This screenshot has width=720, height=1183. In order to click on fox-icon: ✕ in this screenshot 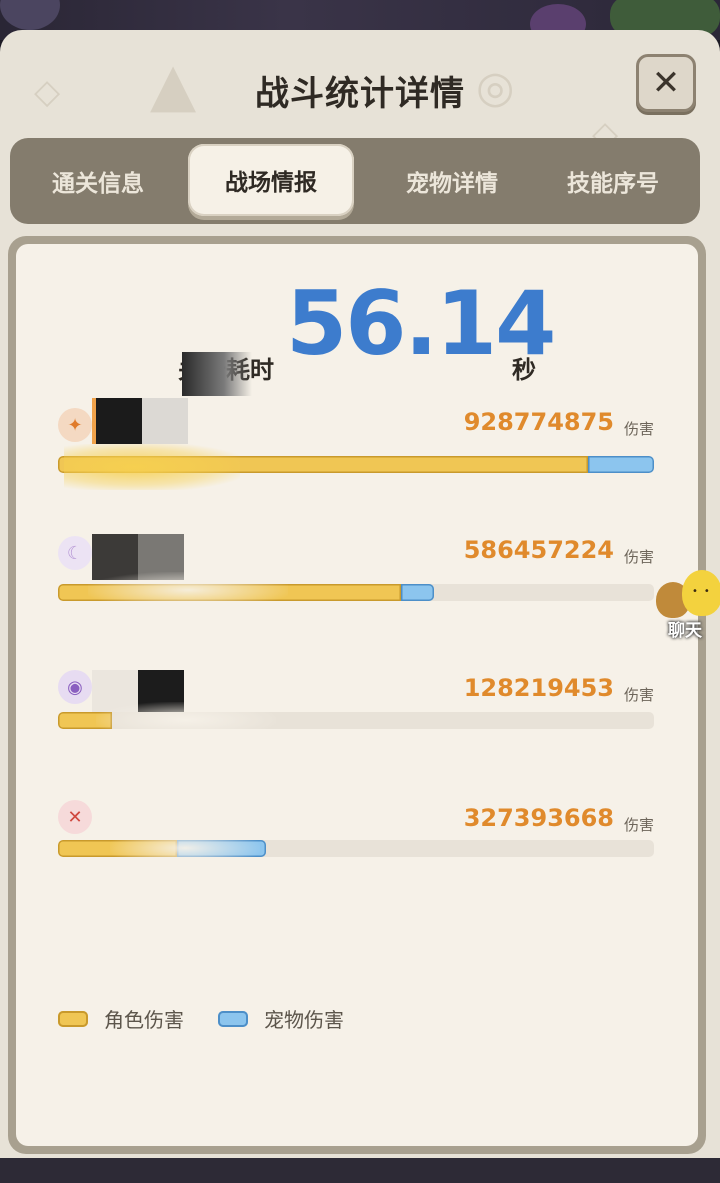, I will do `click(75, 817)`.